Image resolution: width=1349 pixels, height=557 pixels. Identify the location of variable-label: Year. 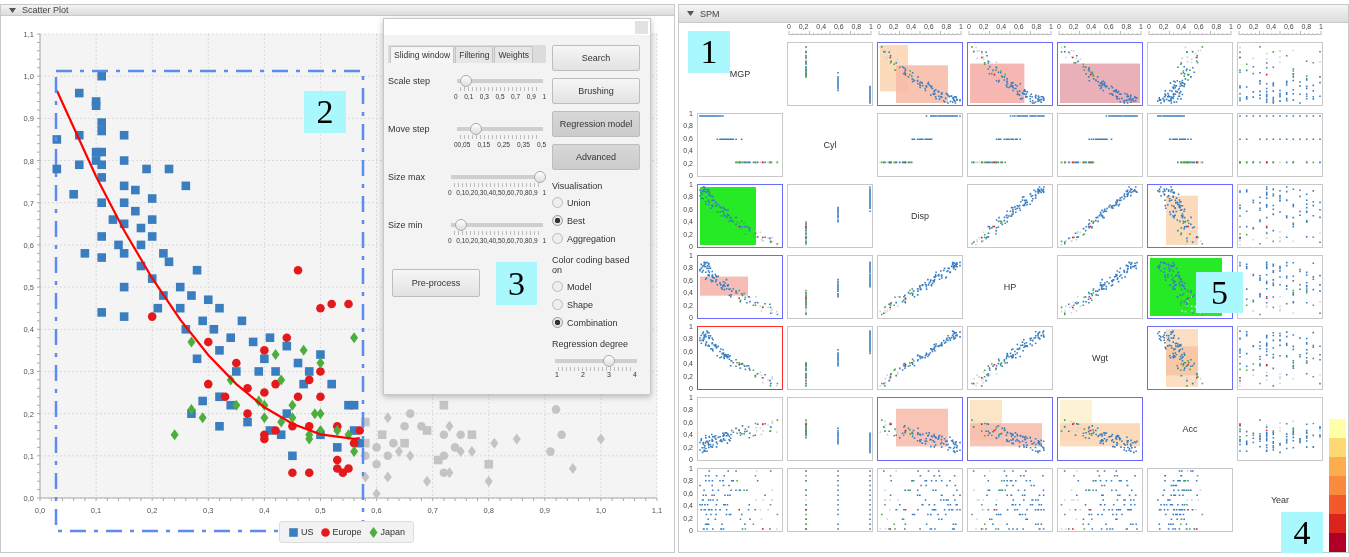
(1280, 500).